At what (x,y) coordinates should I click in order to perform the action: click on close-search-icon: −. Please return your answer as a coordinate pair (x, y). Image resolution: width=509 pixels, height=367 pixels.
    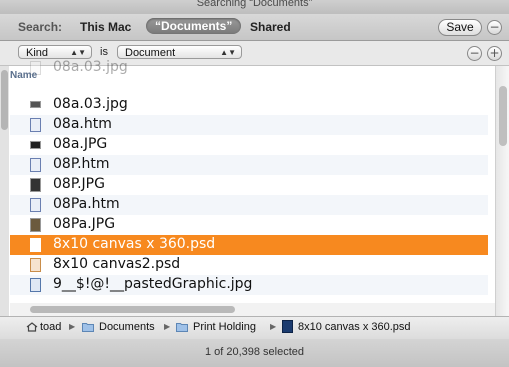
    Looking at the image, I should click on (494, 27).